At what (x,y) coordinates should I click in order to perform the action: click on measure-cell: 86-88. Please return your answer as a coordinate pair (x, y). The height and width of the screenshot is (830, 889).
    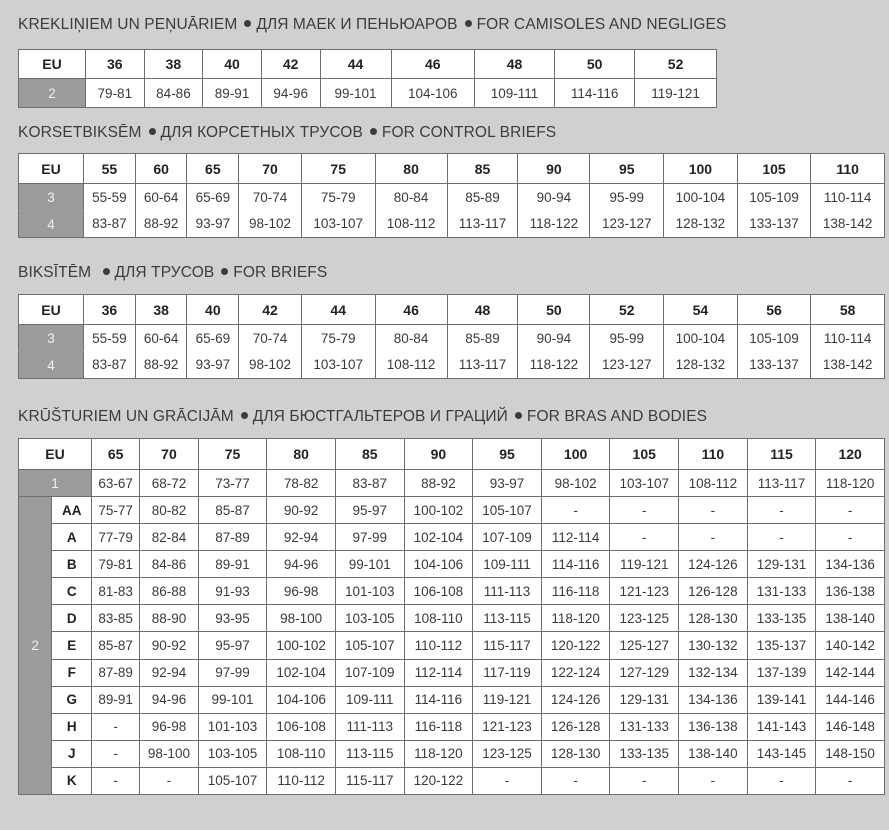
    Looking at the image, I should click on (169, 591).